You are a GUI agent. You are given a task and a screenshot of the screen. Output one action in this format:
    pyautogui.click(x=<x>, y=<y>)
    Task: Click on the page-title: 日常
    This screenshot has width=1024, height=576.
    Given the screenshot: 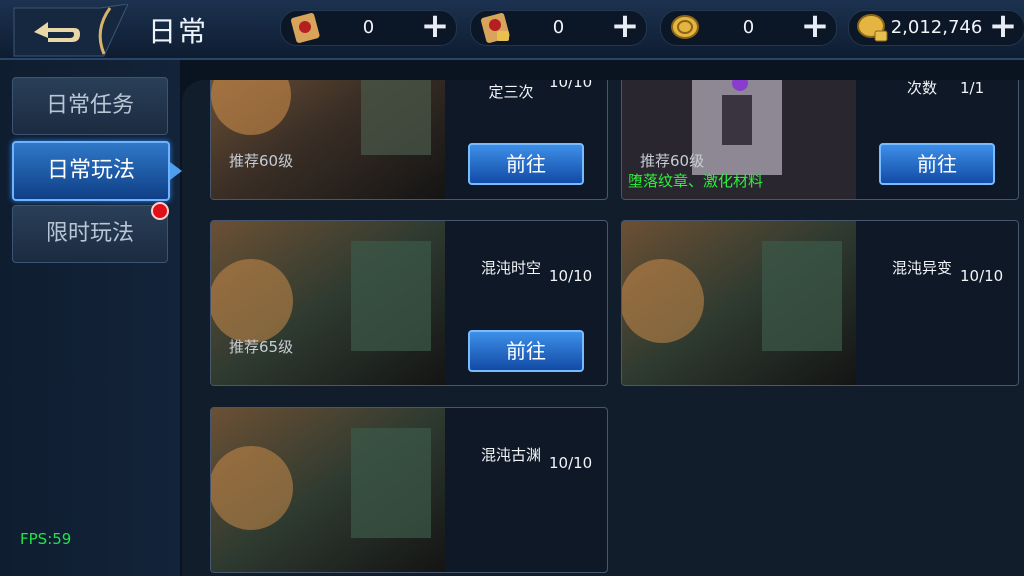 What is the action you would take?
    pyautogui.click(x=178, y=31)
    